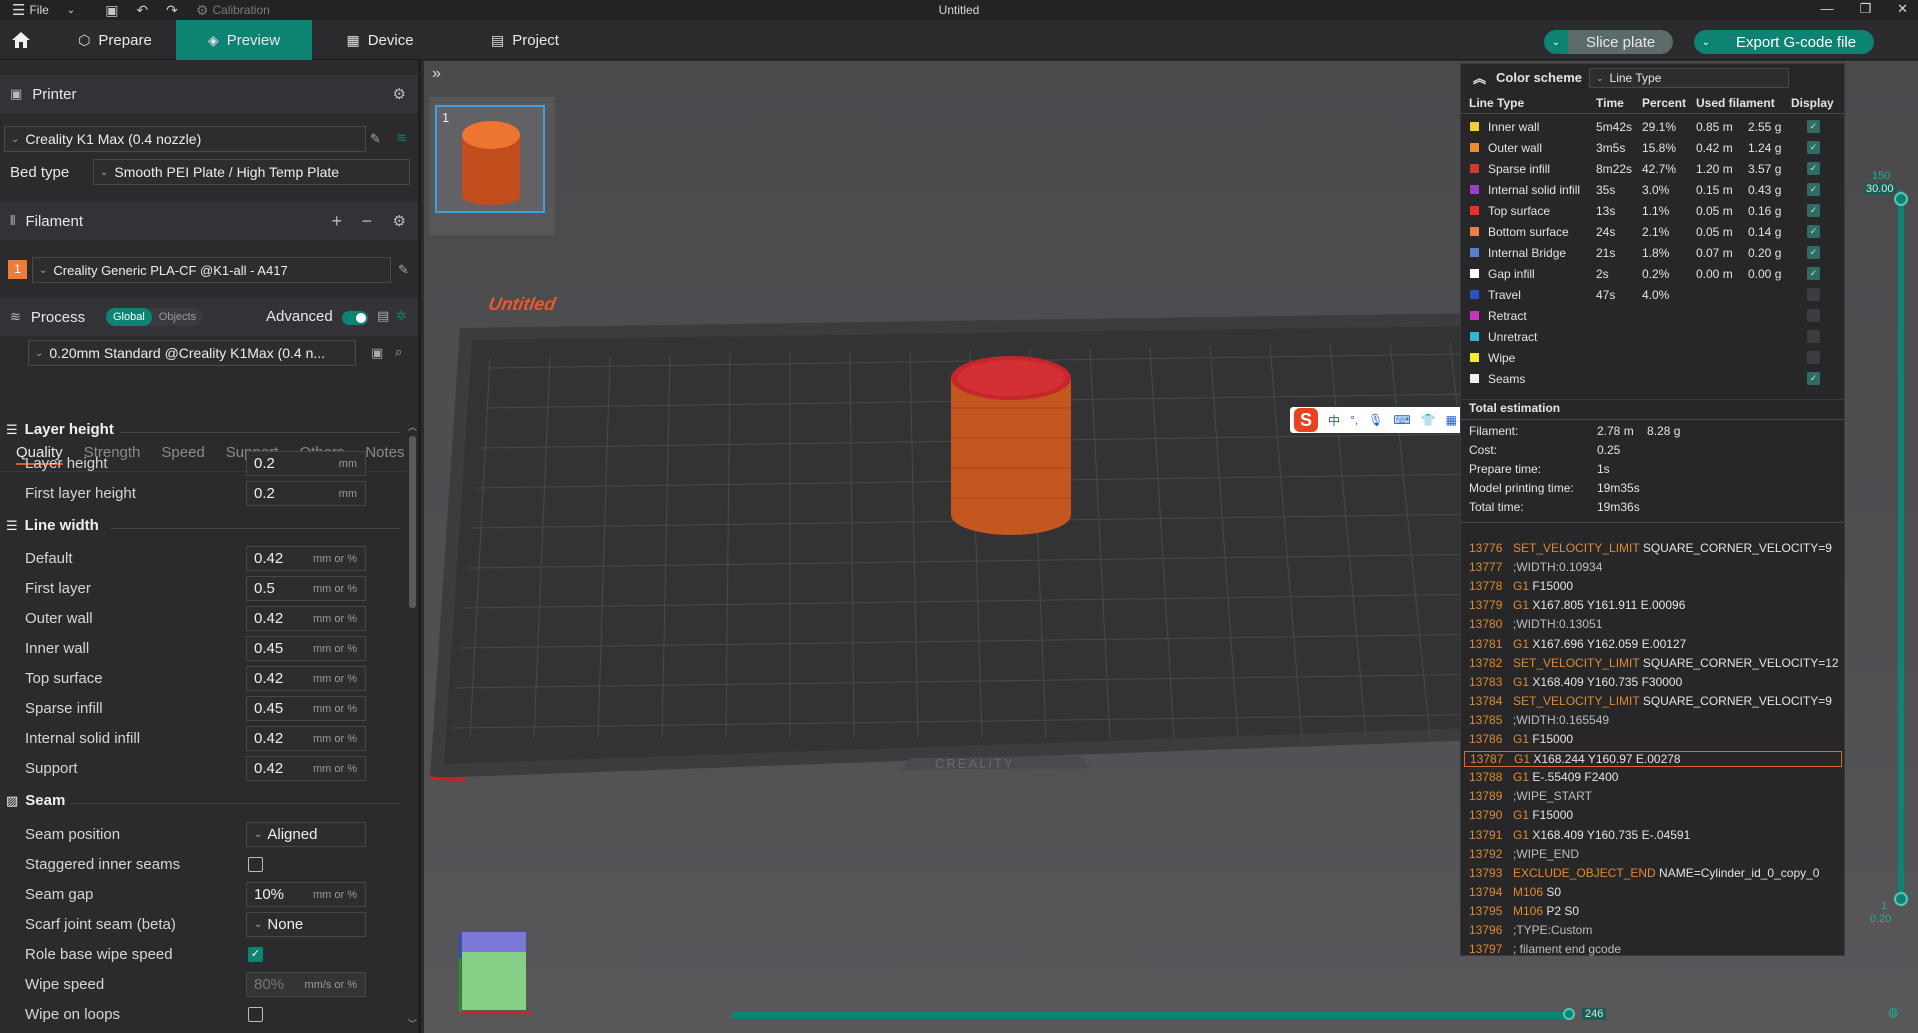 Image resolution: width=1918 pixels, height=1033 pixels. I want to click on global-objects-switch: Global Objects, so click(155, 317).